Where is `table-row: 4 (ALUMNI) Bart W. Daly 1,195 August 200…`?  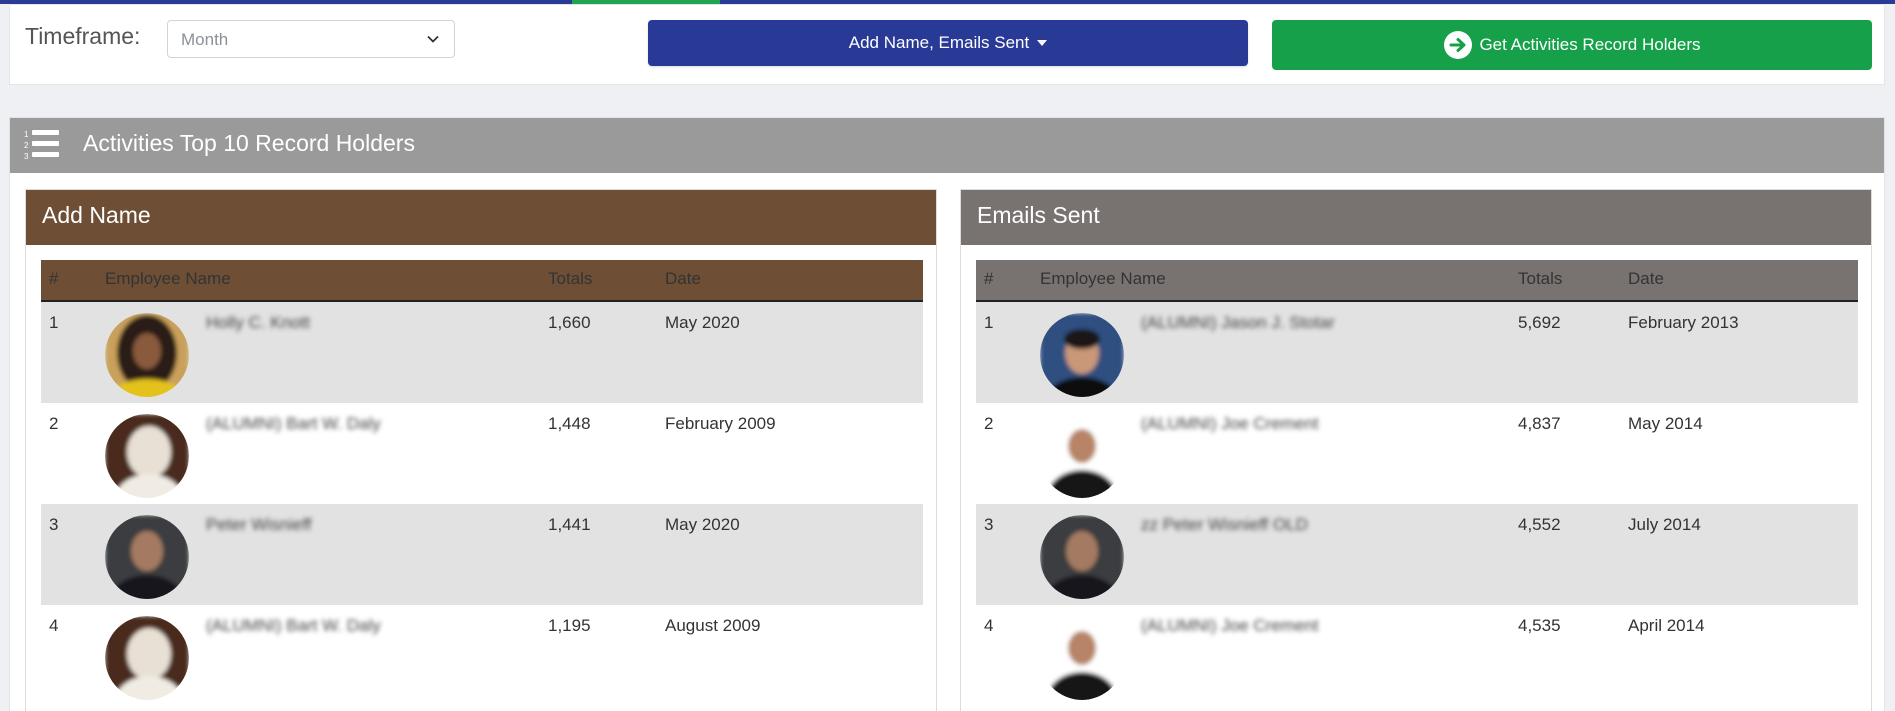
table-row: 4 (ALUMNI) Bart W. Daly 1,195 August 200… is located at coordinates (482, 655).